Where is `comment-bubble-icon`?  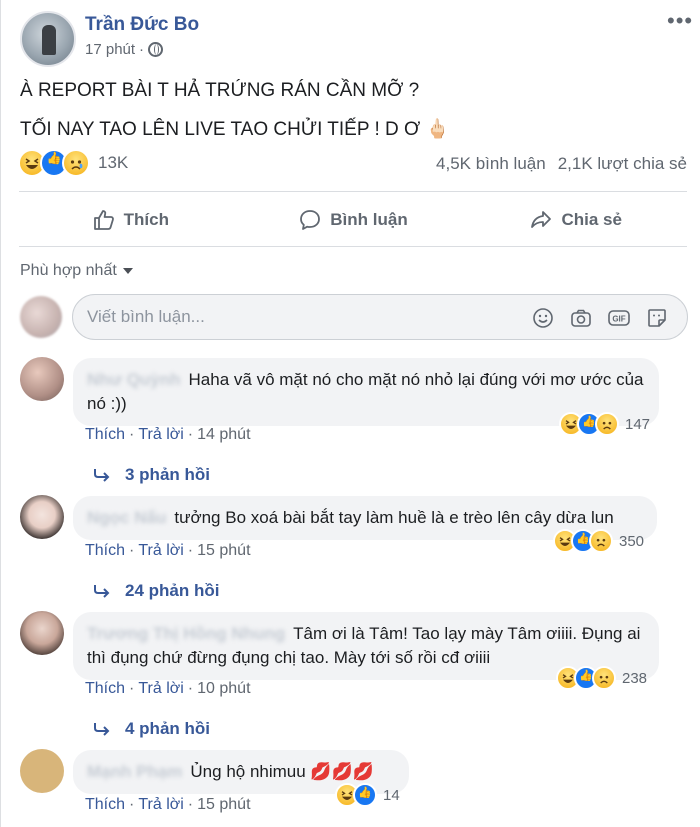 comment-bubble-icon is located at coordinates (310, 220).